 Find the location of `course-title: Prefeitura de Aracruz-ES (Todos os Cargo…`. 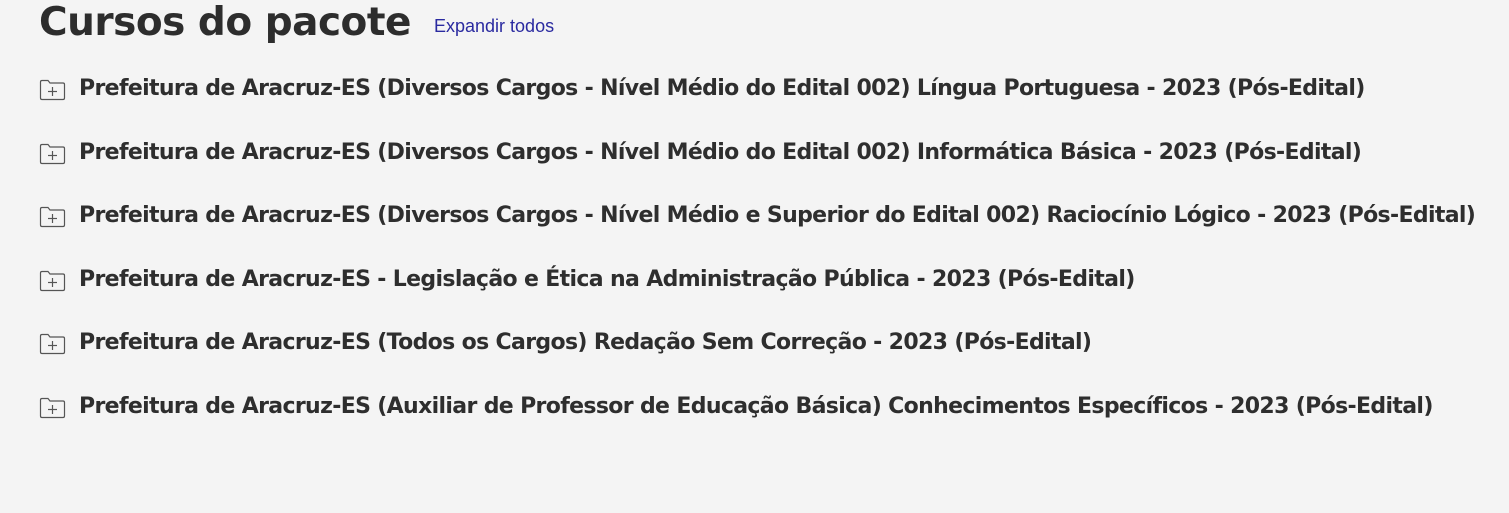

course-title: Prefeitura de Aracruz-ES (Todos os Cargo… is located at coordinates (585, 343).